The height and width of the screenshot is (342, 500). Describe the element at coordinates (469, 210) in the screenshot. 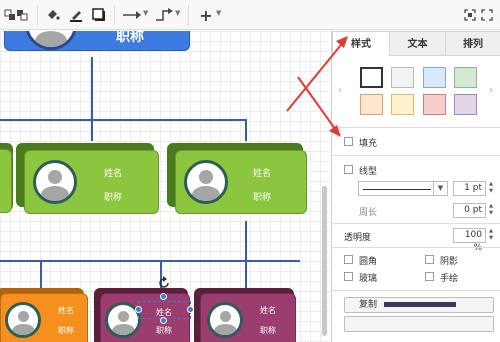

I see `perimeter-input: 0 pt` at that location.